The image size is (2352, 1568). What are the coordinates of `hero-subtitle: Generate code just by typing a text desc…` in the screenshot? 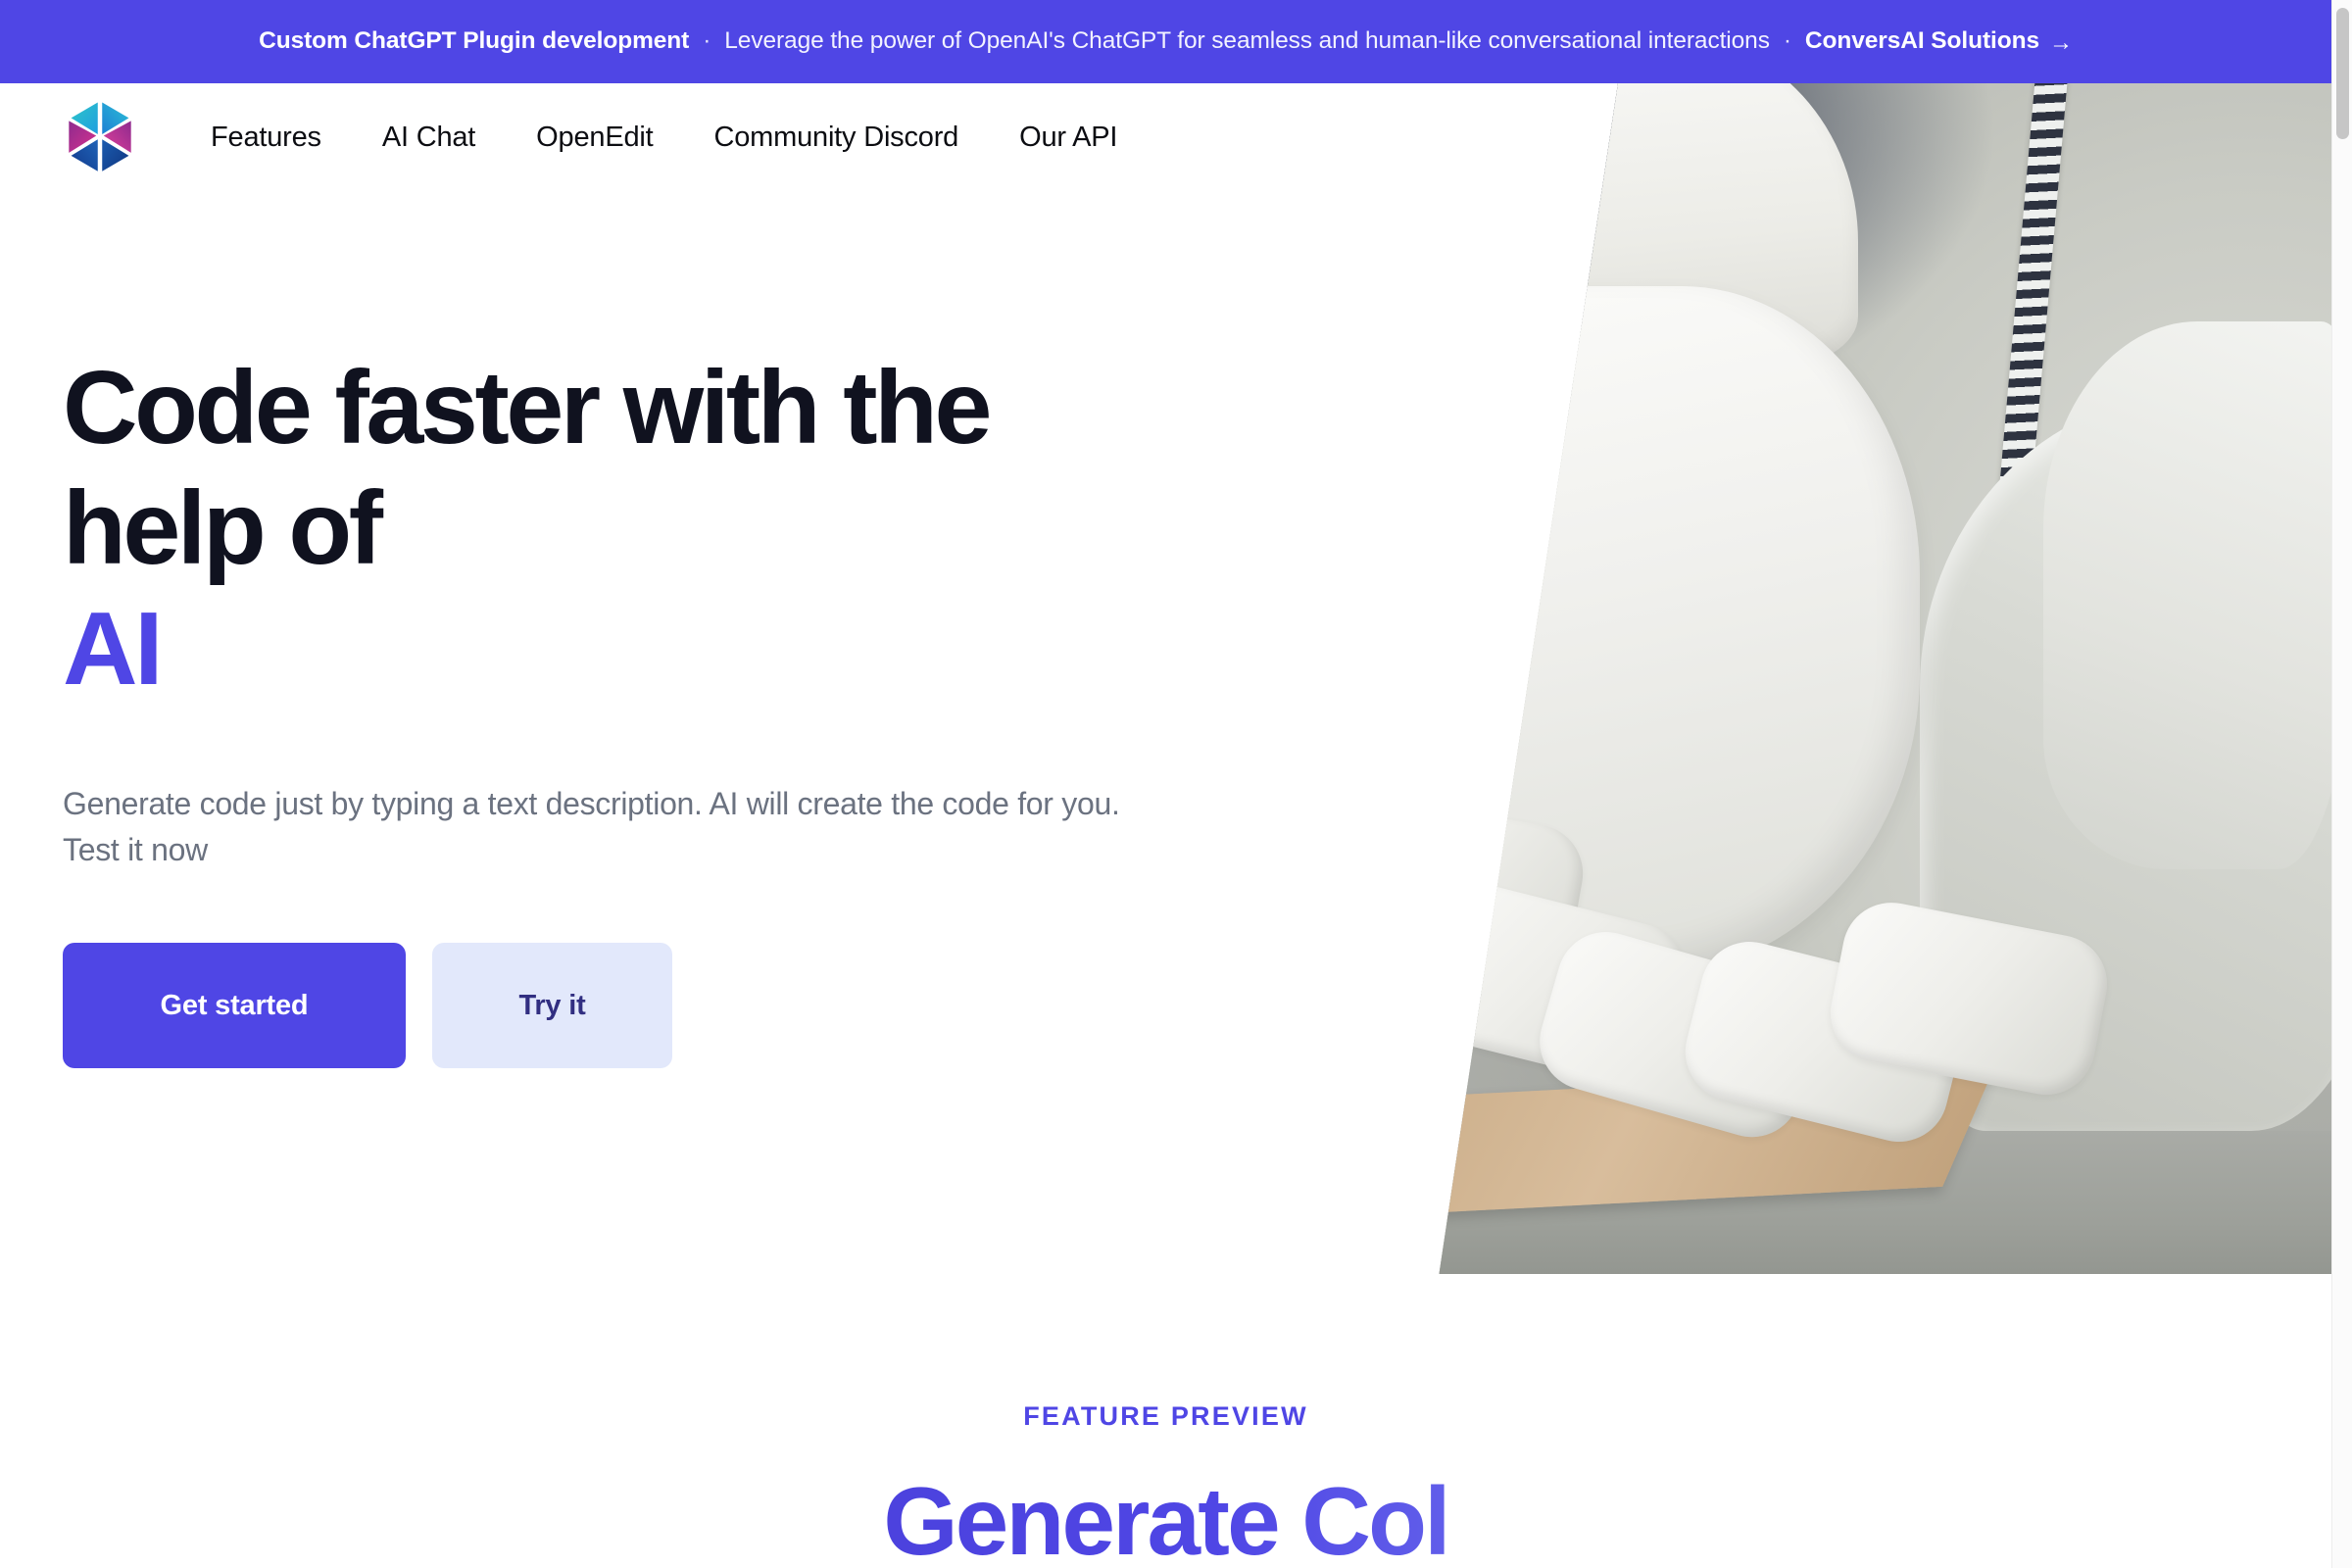 It's located at (591, 826).